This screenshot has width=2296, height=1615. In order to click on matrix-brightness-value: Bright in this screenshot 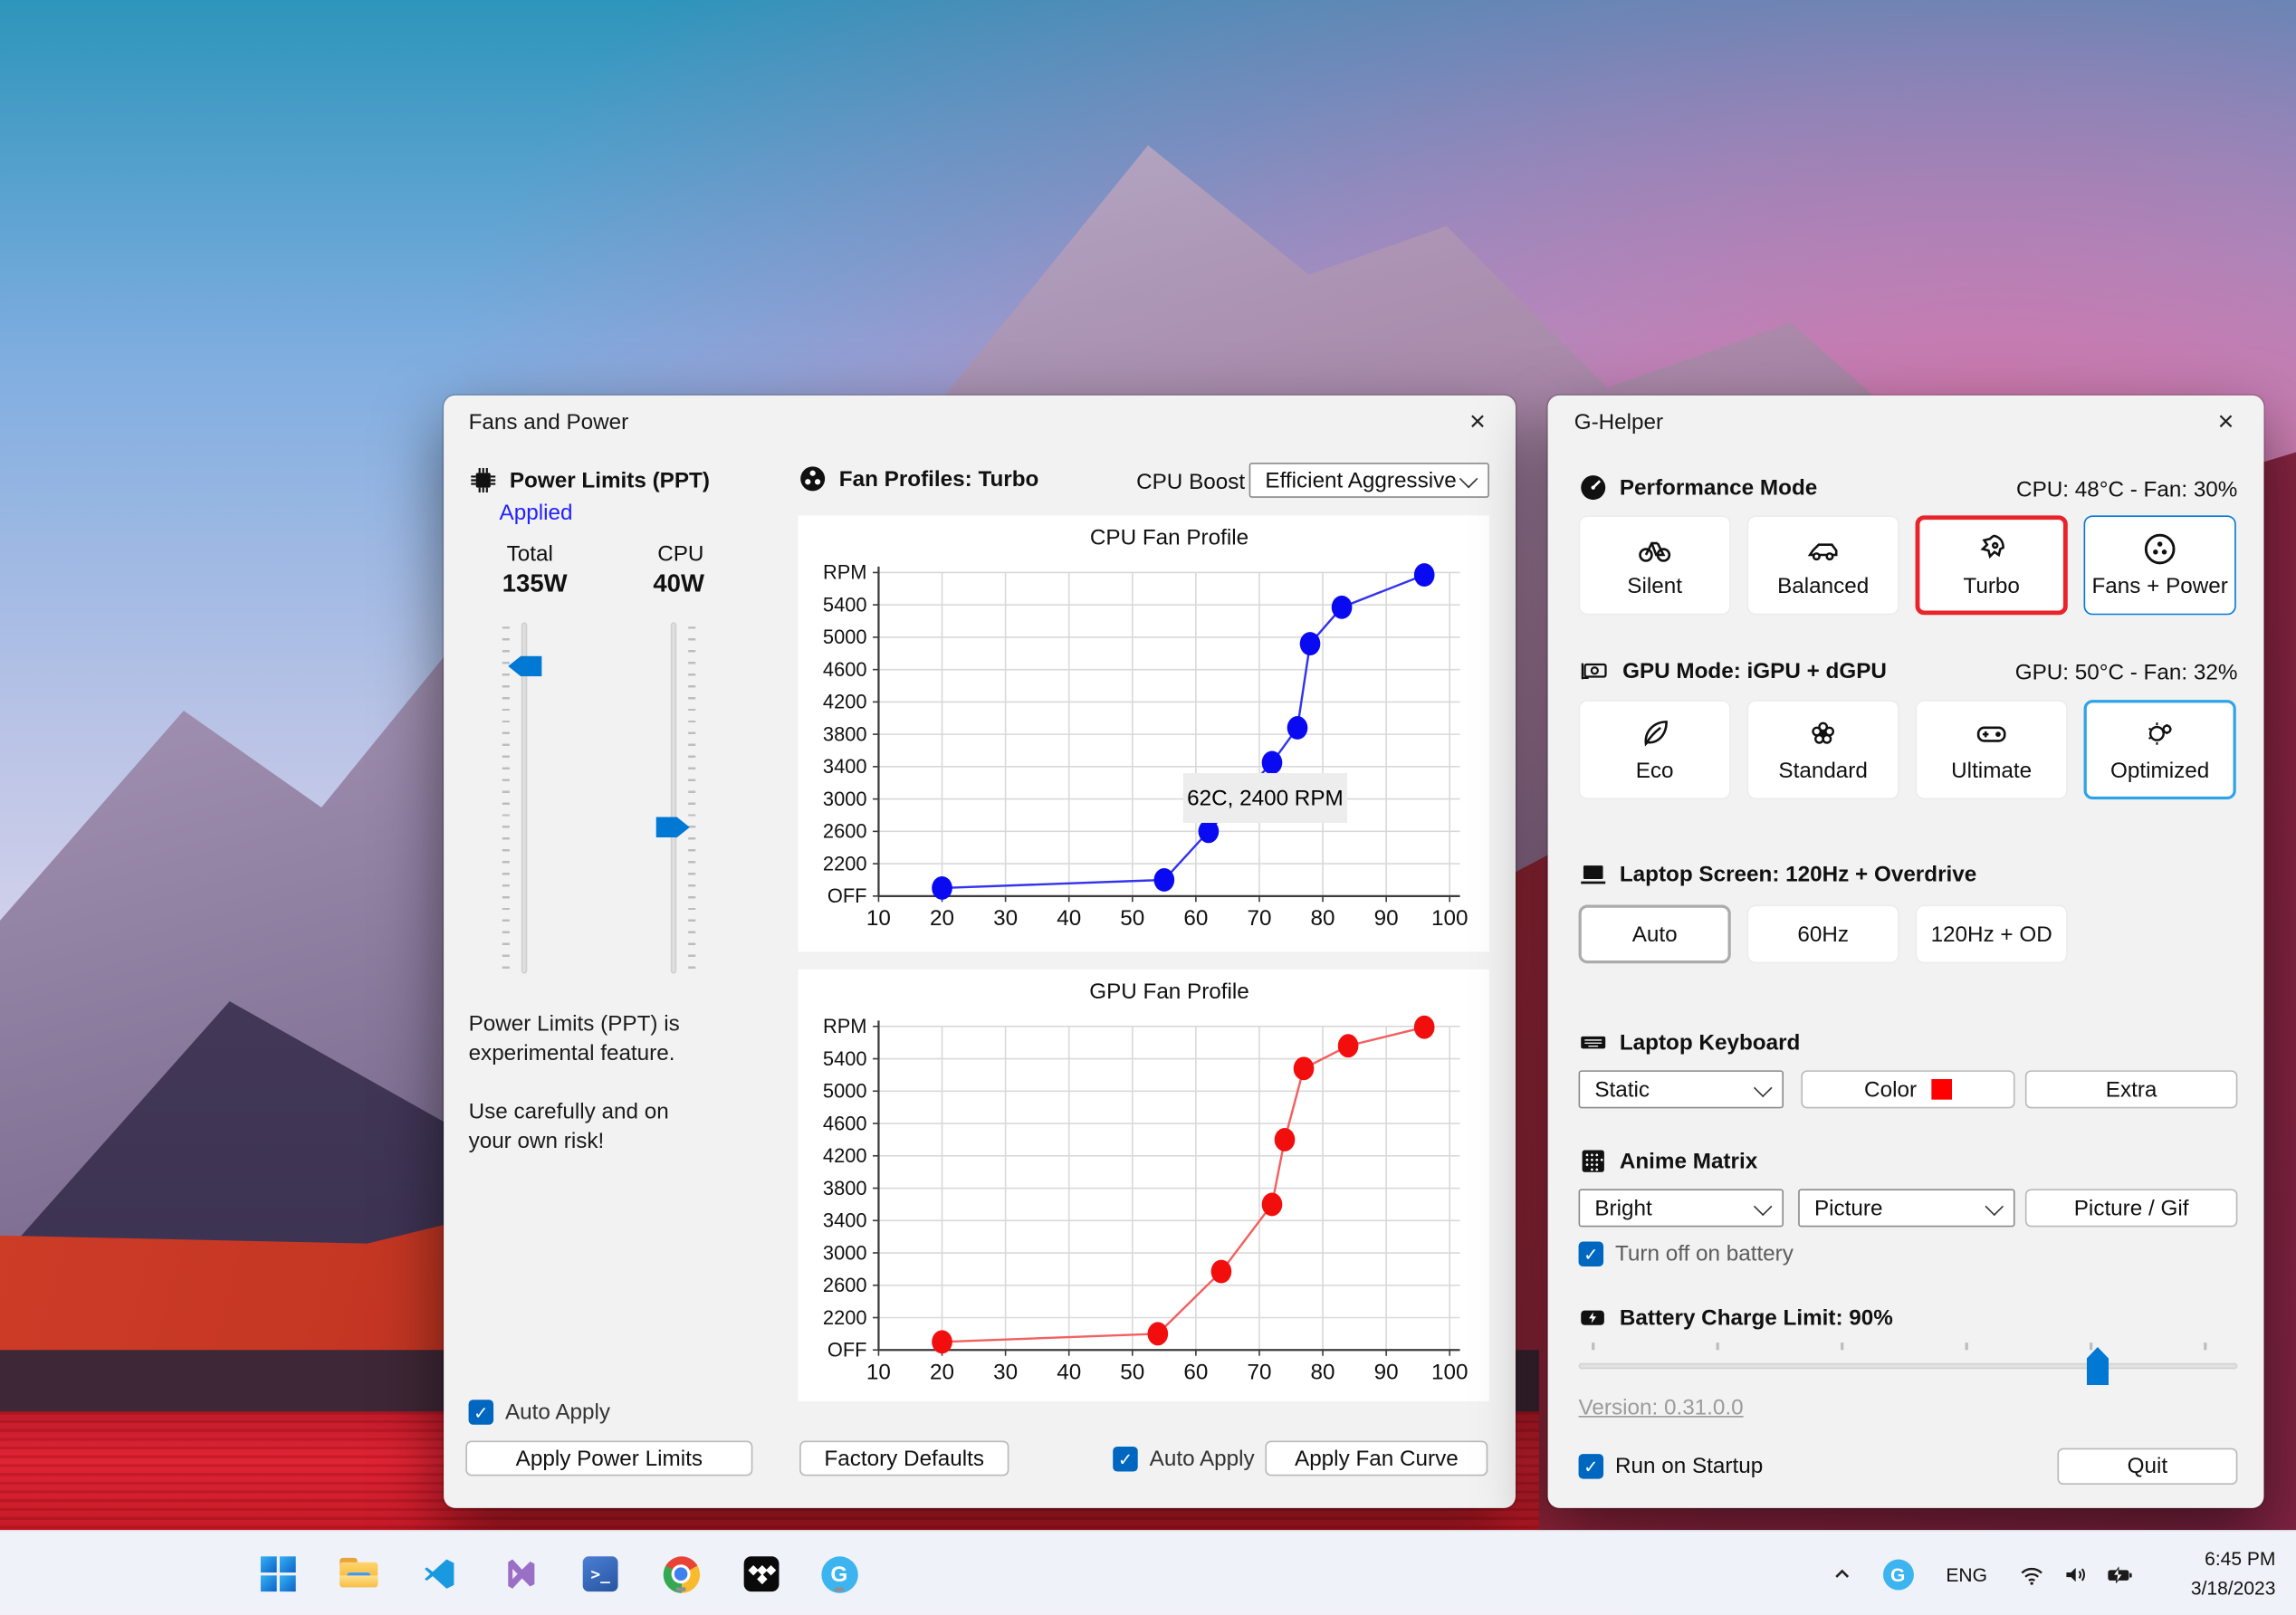, I will do `click(1623, 1208)`.